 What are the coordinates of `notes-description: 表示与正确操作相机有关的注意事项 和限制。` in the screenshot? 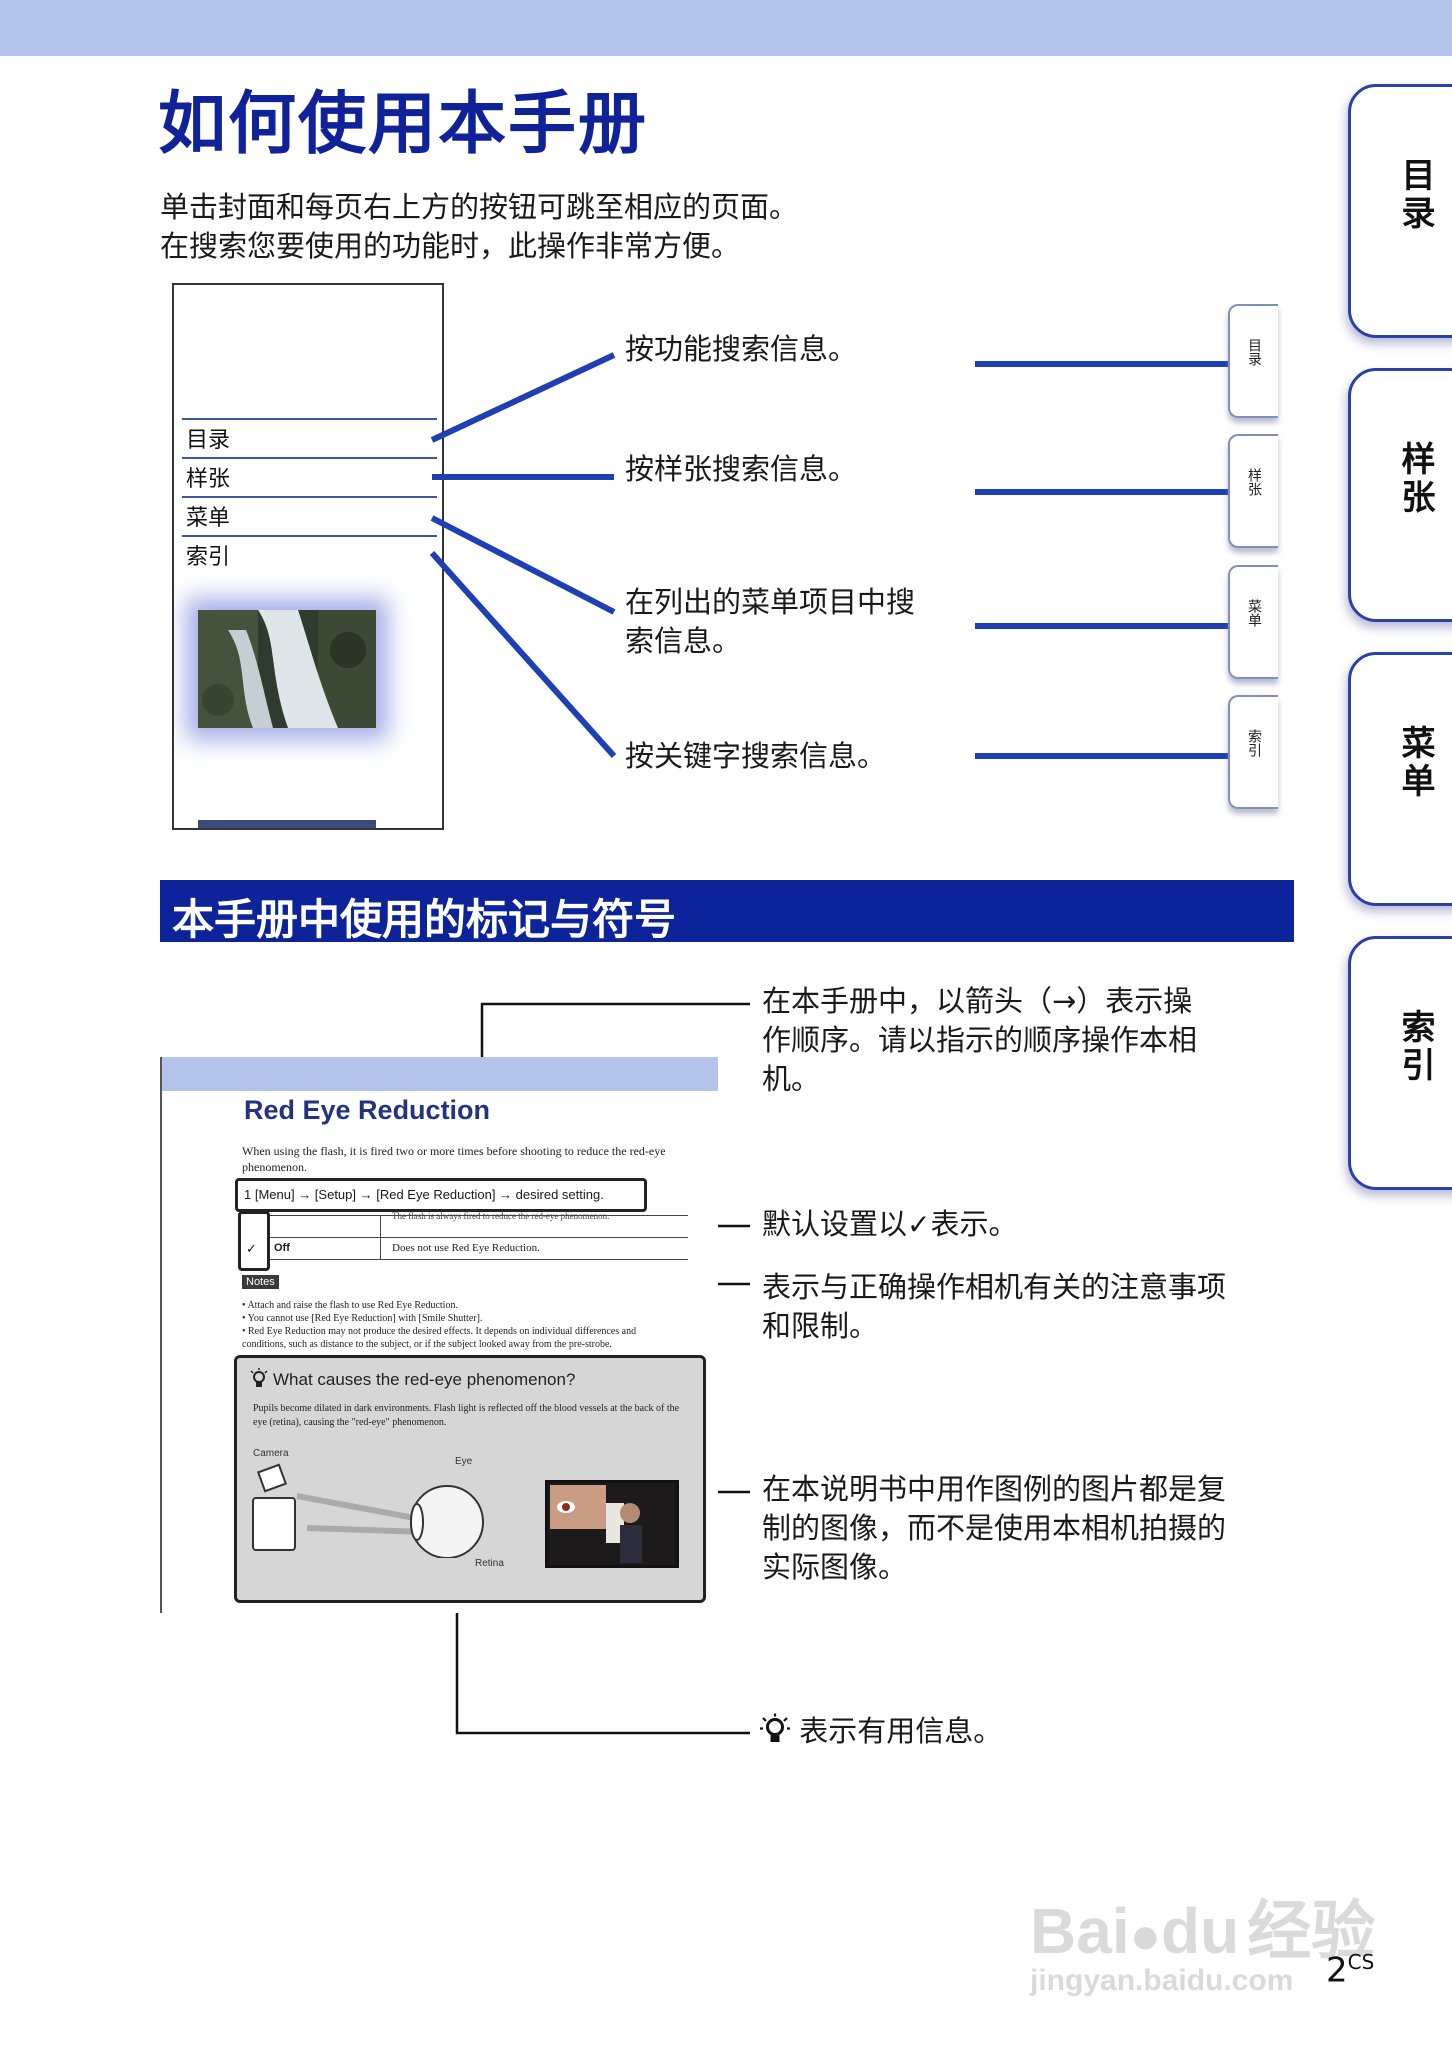 It's located at (994, 1307).